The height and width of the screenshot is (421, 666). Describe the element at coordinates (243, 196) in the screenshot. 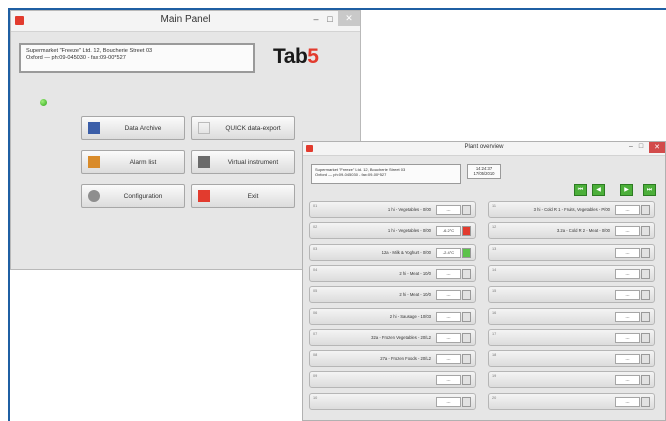

I see `exit-button: Exit` at that location.